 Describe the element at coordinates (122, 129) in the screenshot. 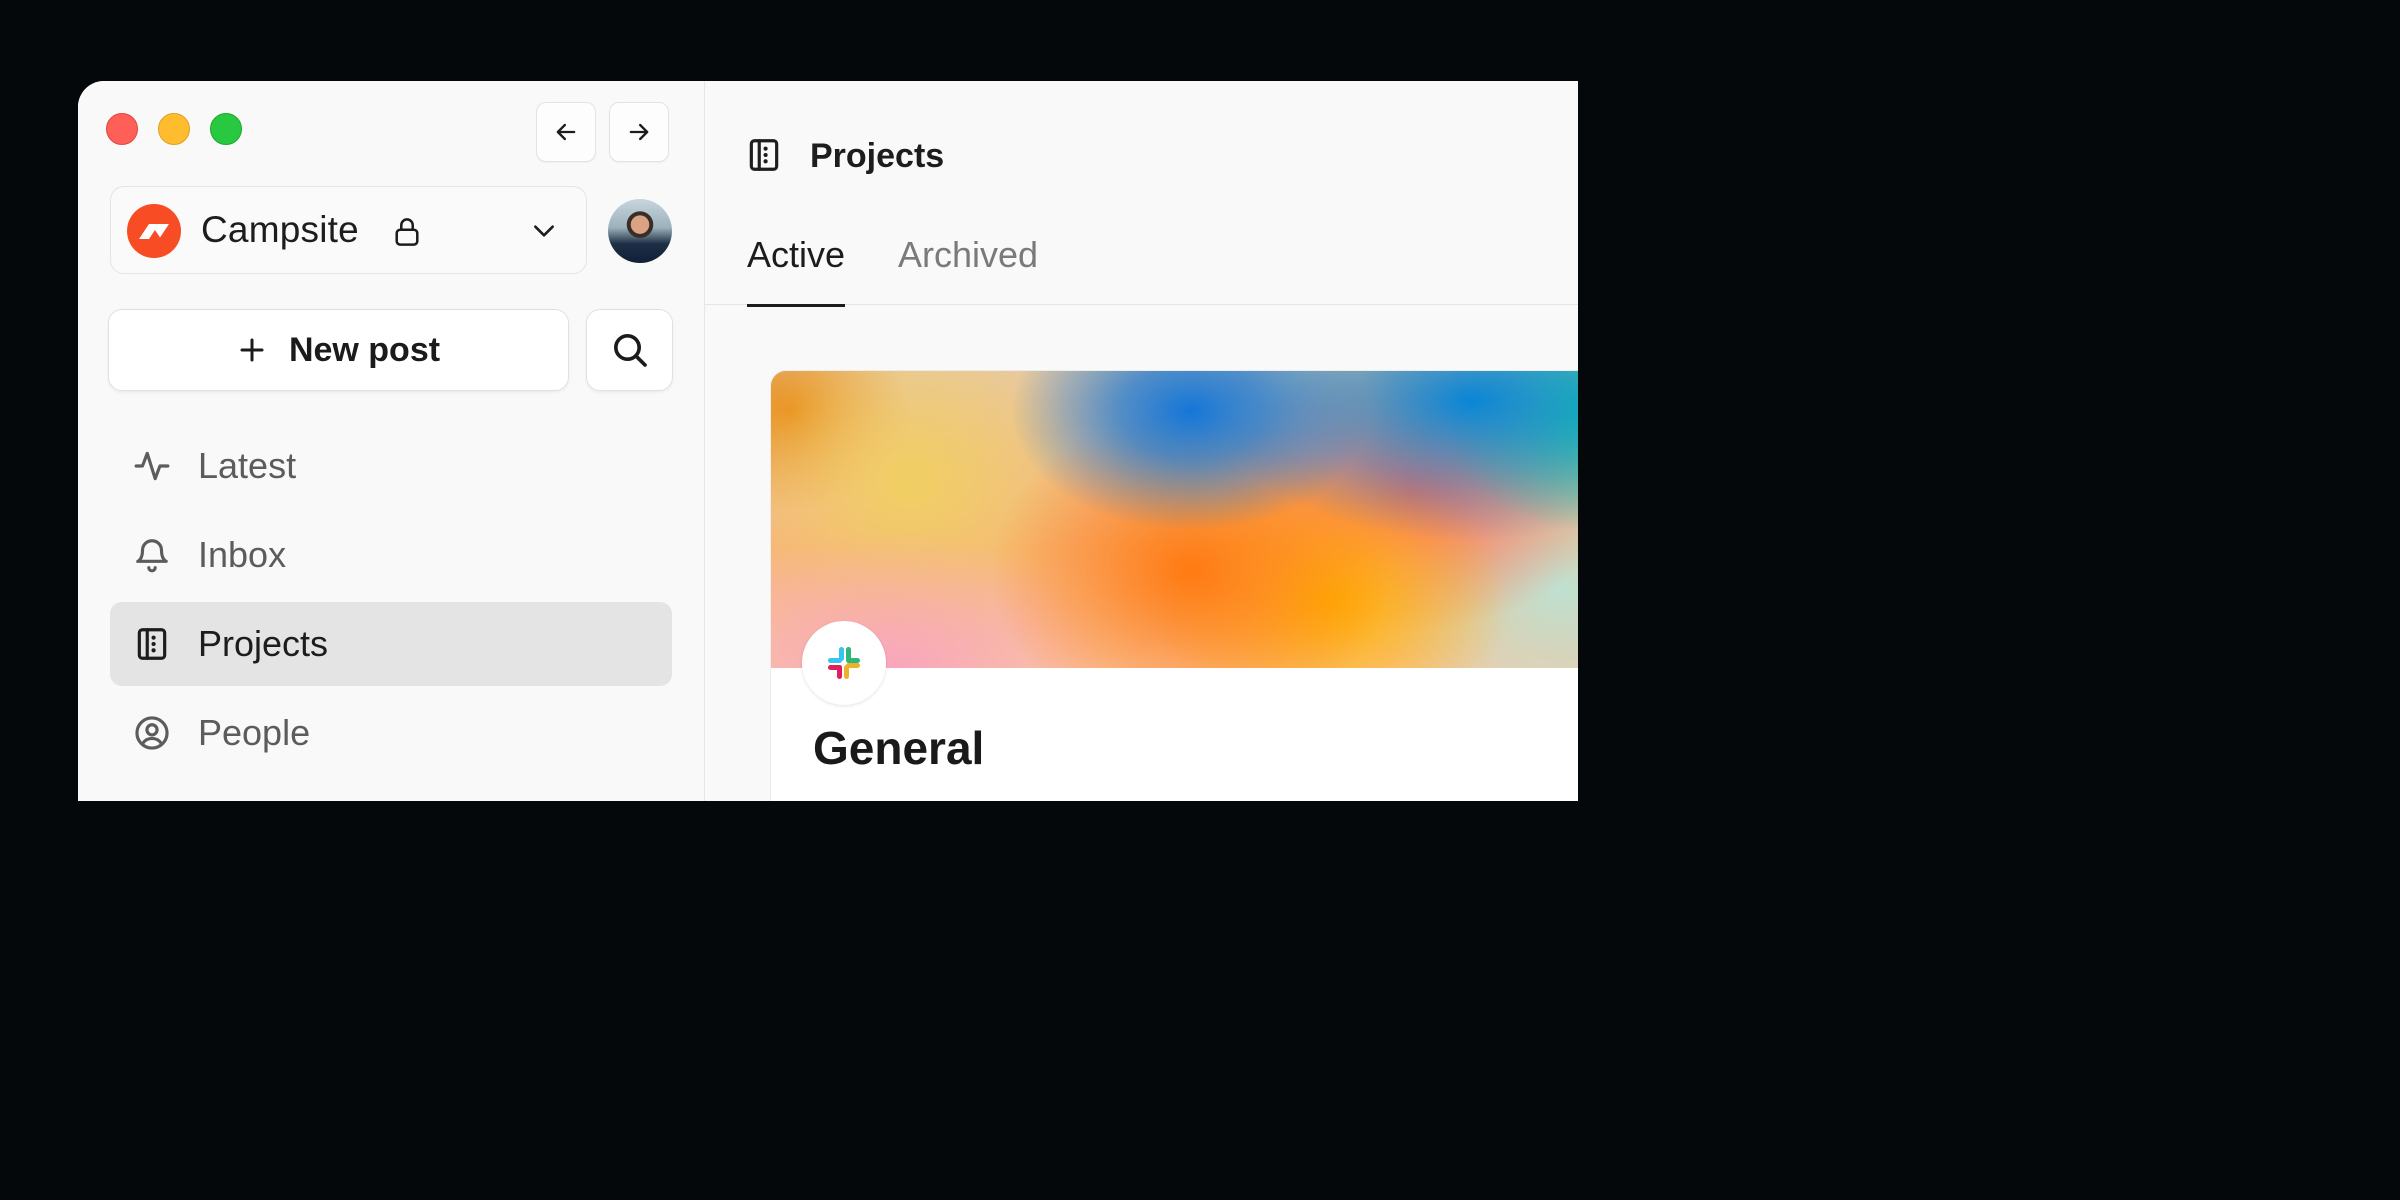

I see `window-close-button` at that location.